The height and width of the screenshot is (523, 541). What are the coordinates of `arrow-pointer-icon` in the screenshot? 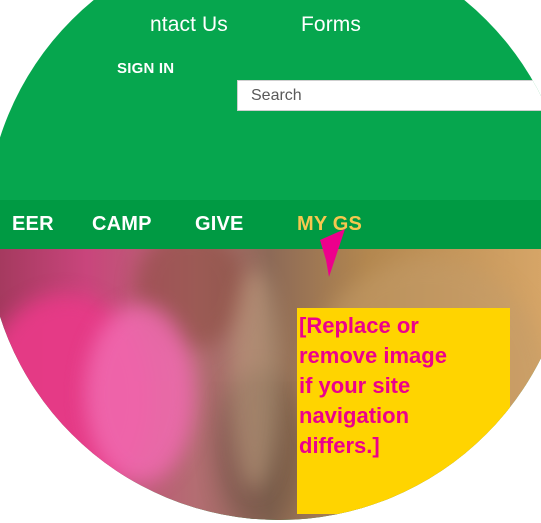 It's located at (332, 253).